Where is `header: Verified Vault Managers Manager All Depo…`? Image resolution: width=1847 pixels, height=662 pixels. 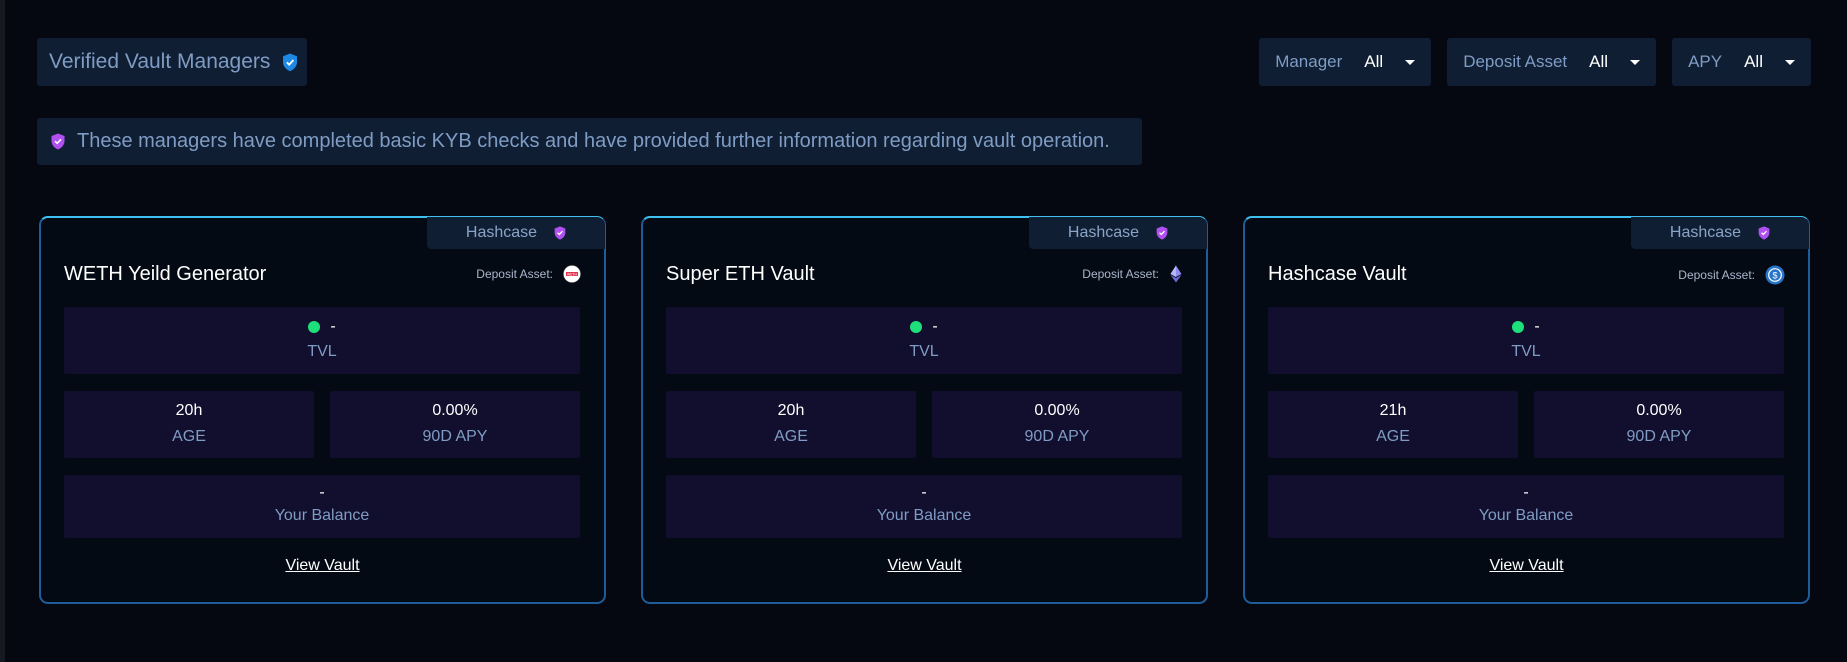 header: Verified Vault Managers Manager All Depo… is located at coordinates (924, 62).